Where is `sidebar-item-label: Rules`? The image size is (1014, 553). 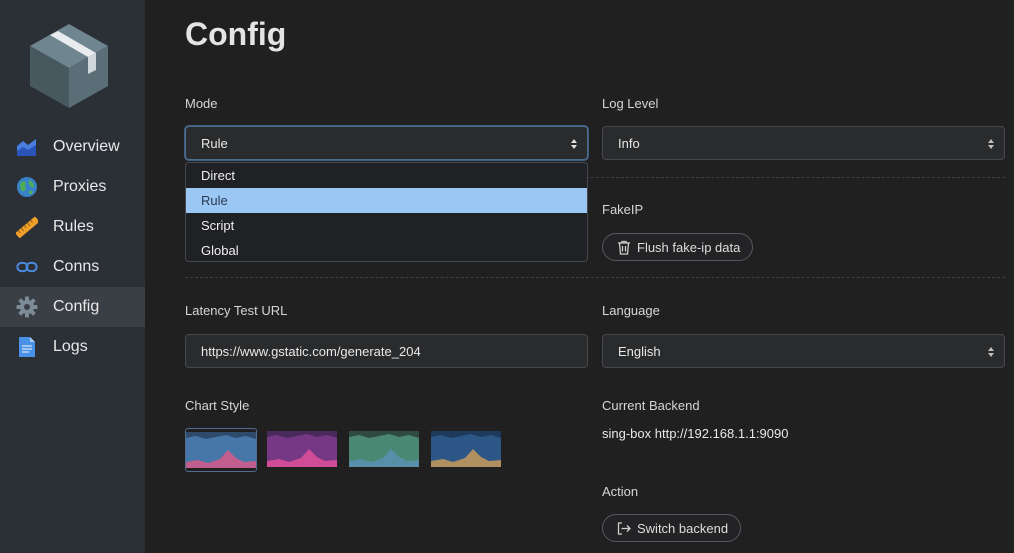
sidebar-item-label: Rules is located at coordinates (73, 226).